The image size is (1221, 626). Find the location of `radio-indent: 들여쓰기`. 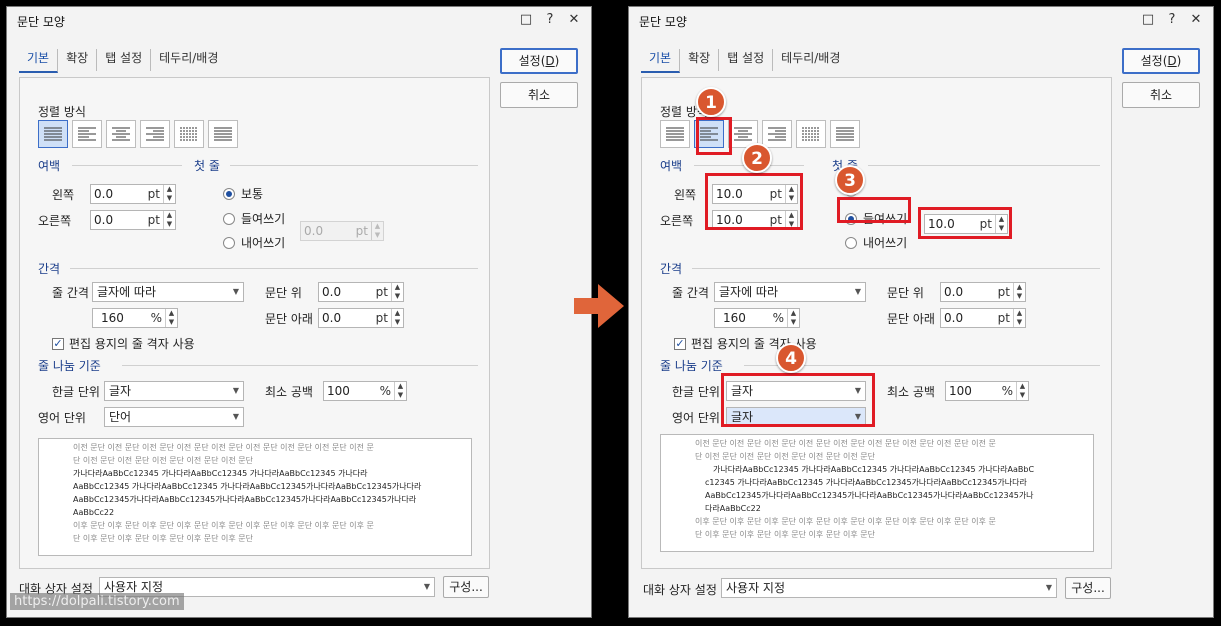

radio-indent: 들여쓰기 is located at coordinates (254, 218).